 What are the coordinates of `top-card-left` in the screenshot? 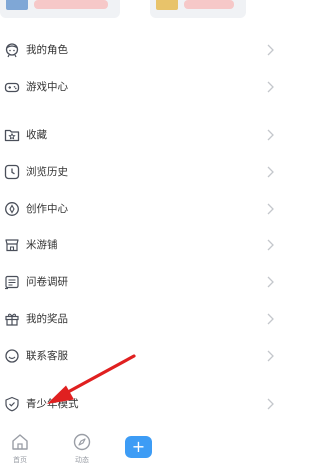 It's located at (60, 9).